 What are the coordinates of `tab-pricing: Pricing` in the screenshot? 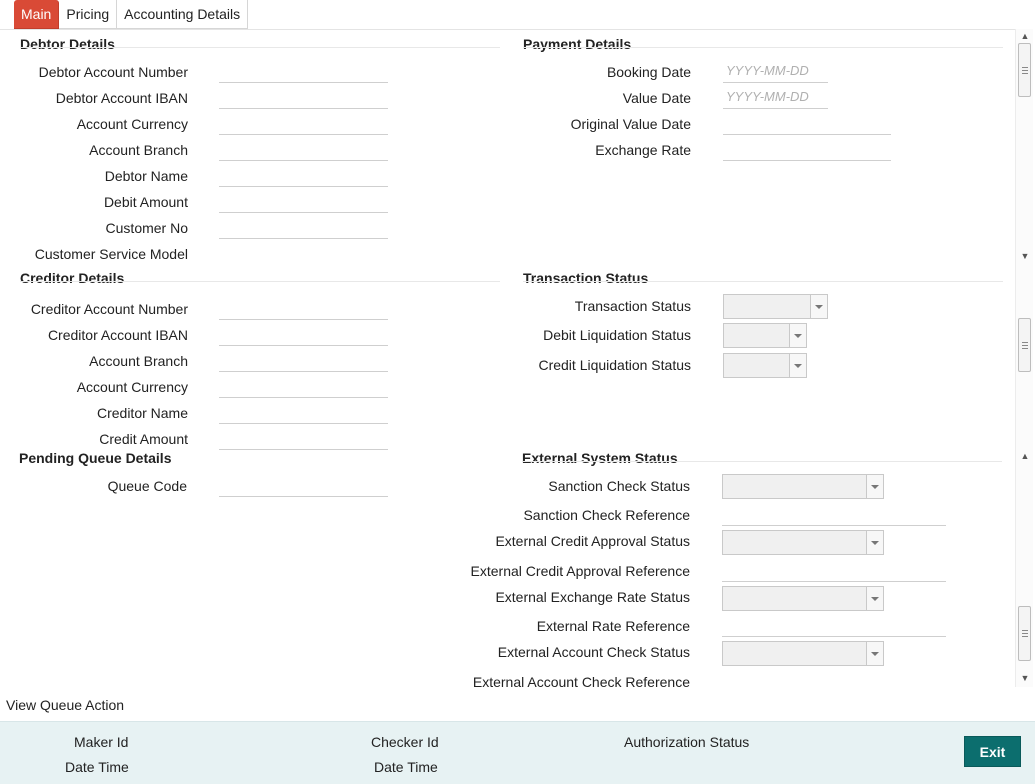 It's located at (88, 14).